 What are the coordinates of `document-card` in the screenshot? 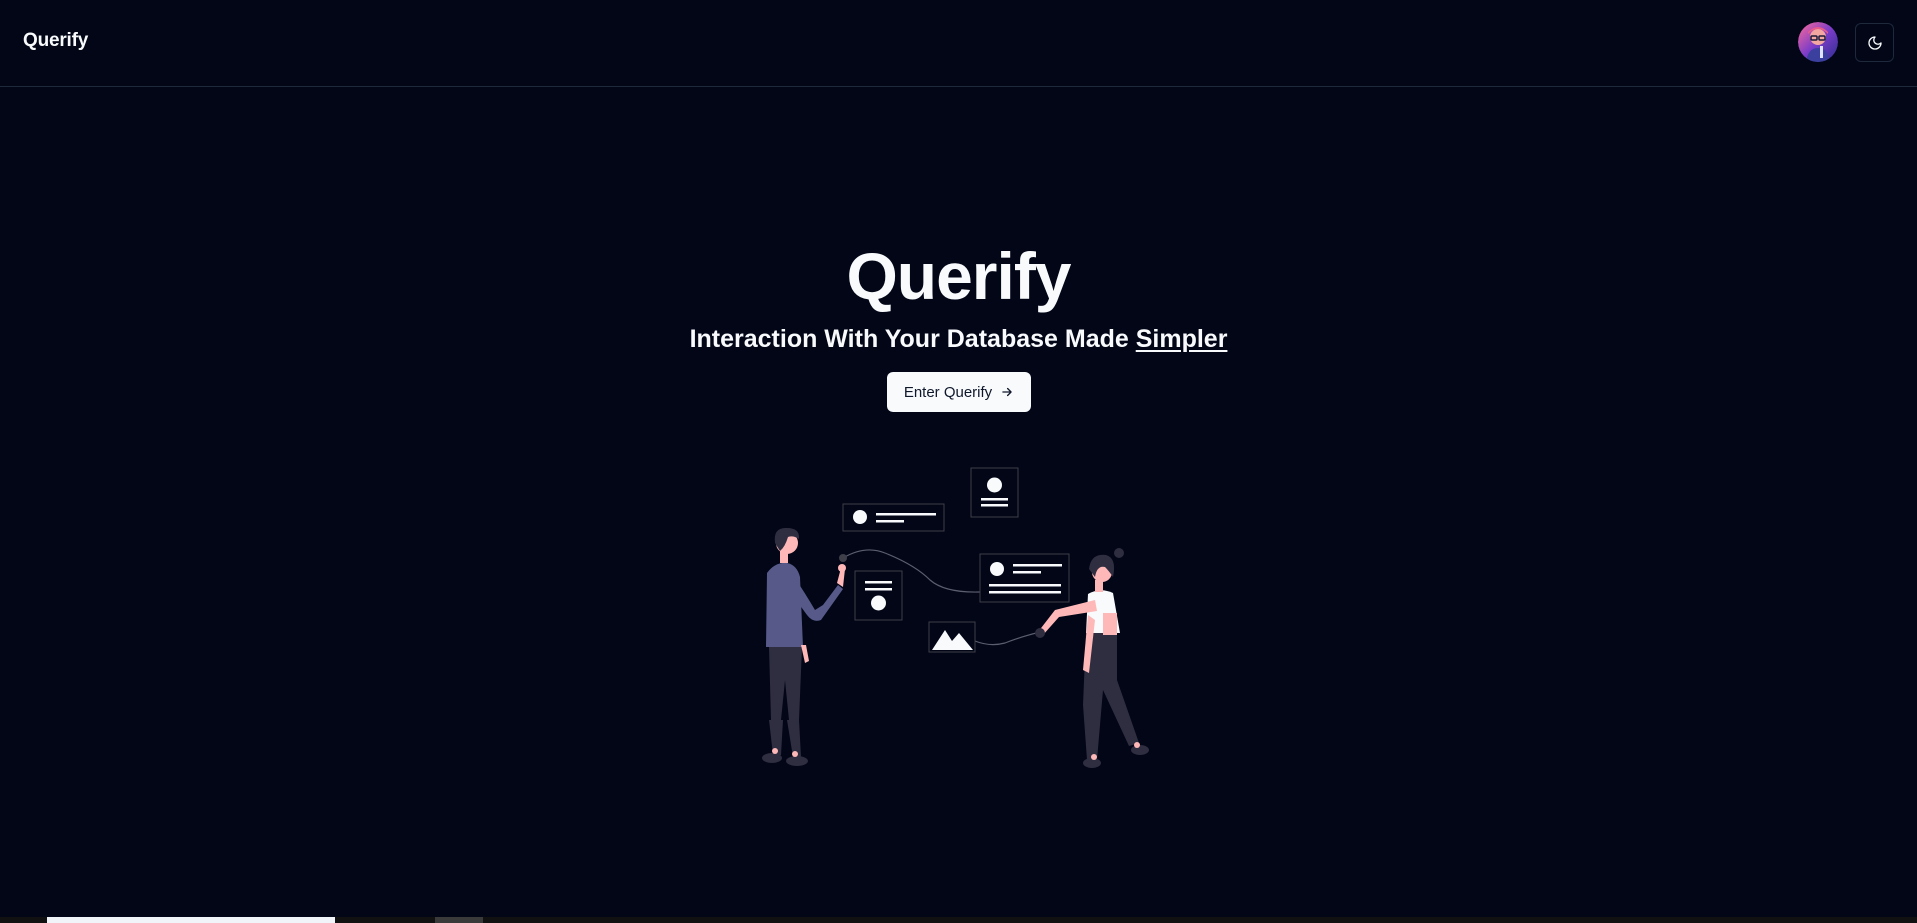 It's located at (878, 595).